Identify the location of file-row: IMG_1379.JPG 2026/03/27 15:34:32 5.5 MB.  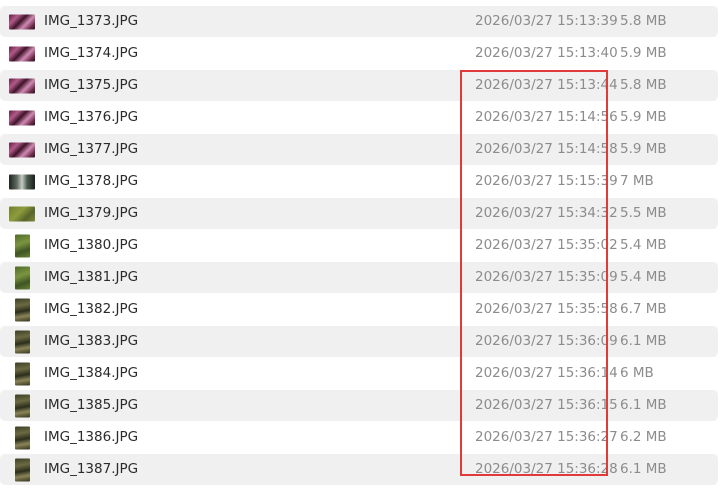
(359, 213).